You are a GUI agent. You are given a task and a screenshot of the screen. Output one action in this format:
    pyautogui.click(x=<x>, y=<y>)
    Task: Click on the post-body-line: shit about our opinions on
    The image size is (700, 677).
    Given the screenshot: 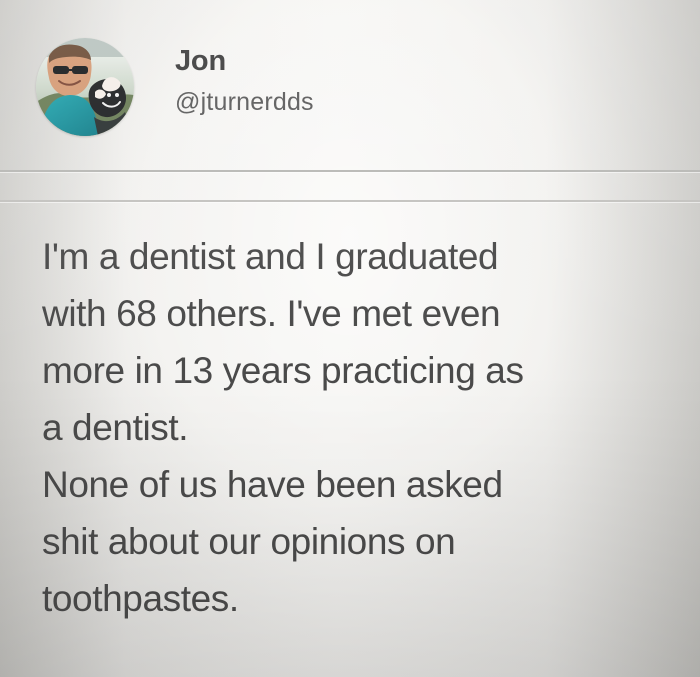 What is the action you would take?
    pyautogui.click(x=249, y=541)
    